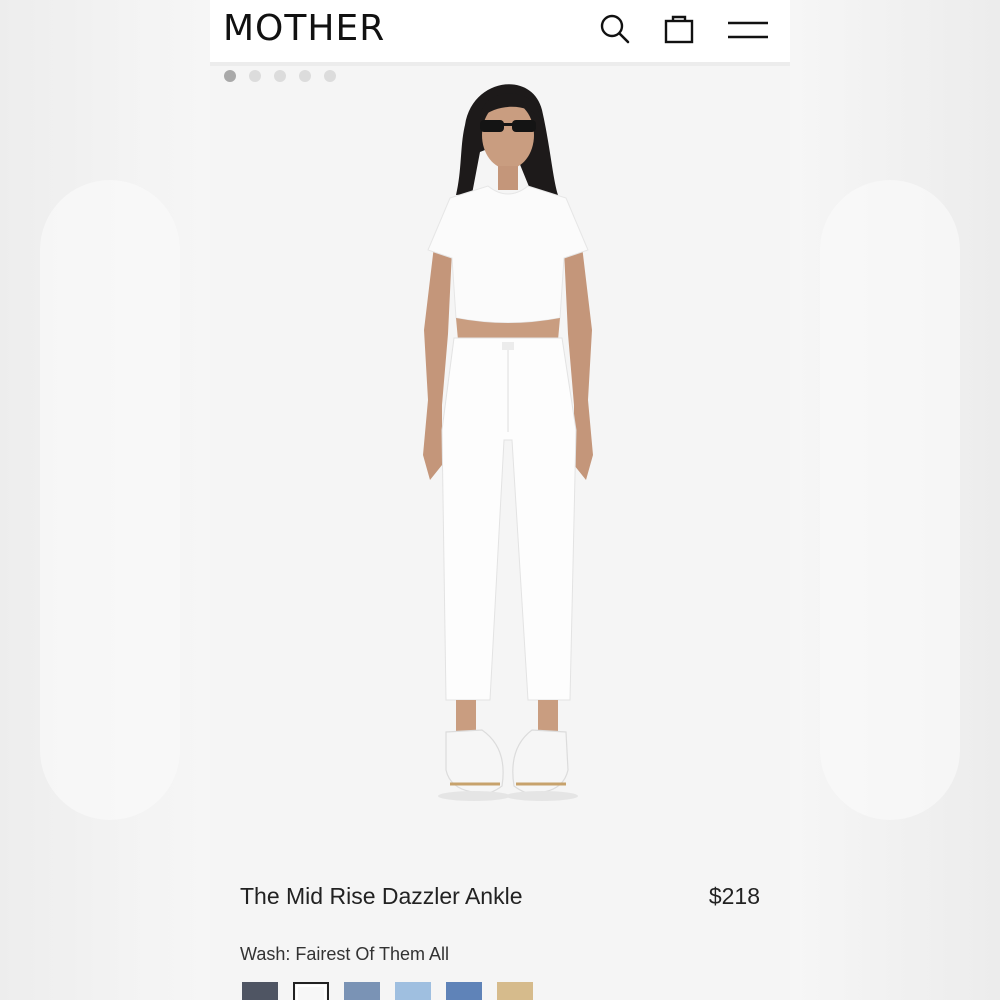 The width and height of the screenshot is (1000, 1000). Describe the element at coordinates (515, 991) in the screenshot. I see `swatch-tan` at that location.